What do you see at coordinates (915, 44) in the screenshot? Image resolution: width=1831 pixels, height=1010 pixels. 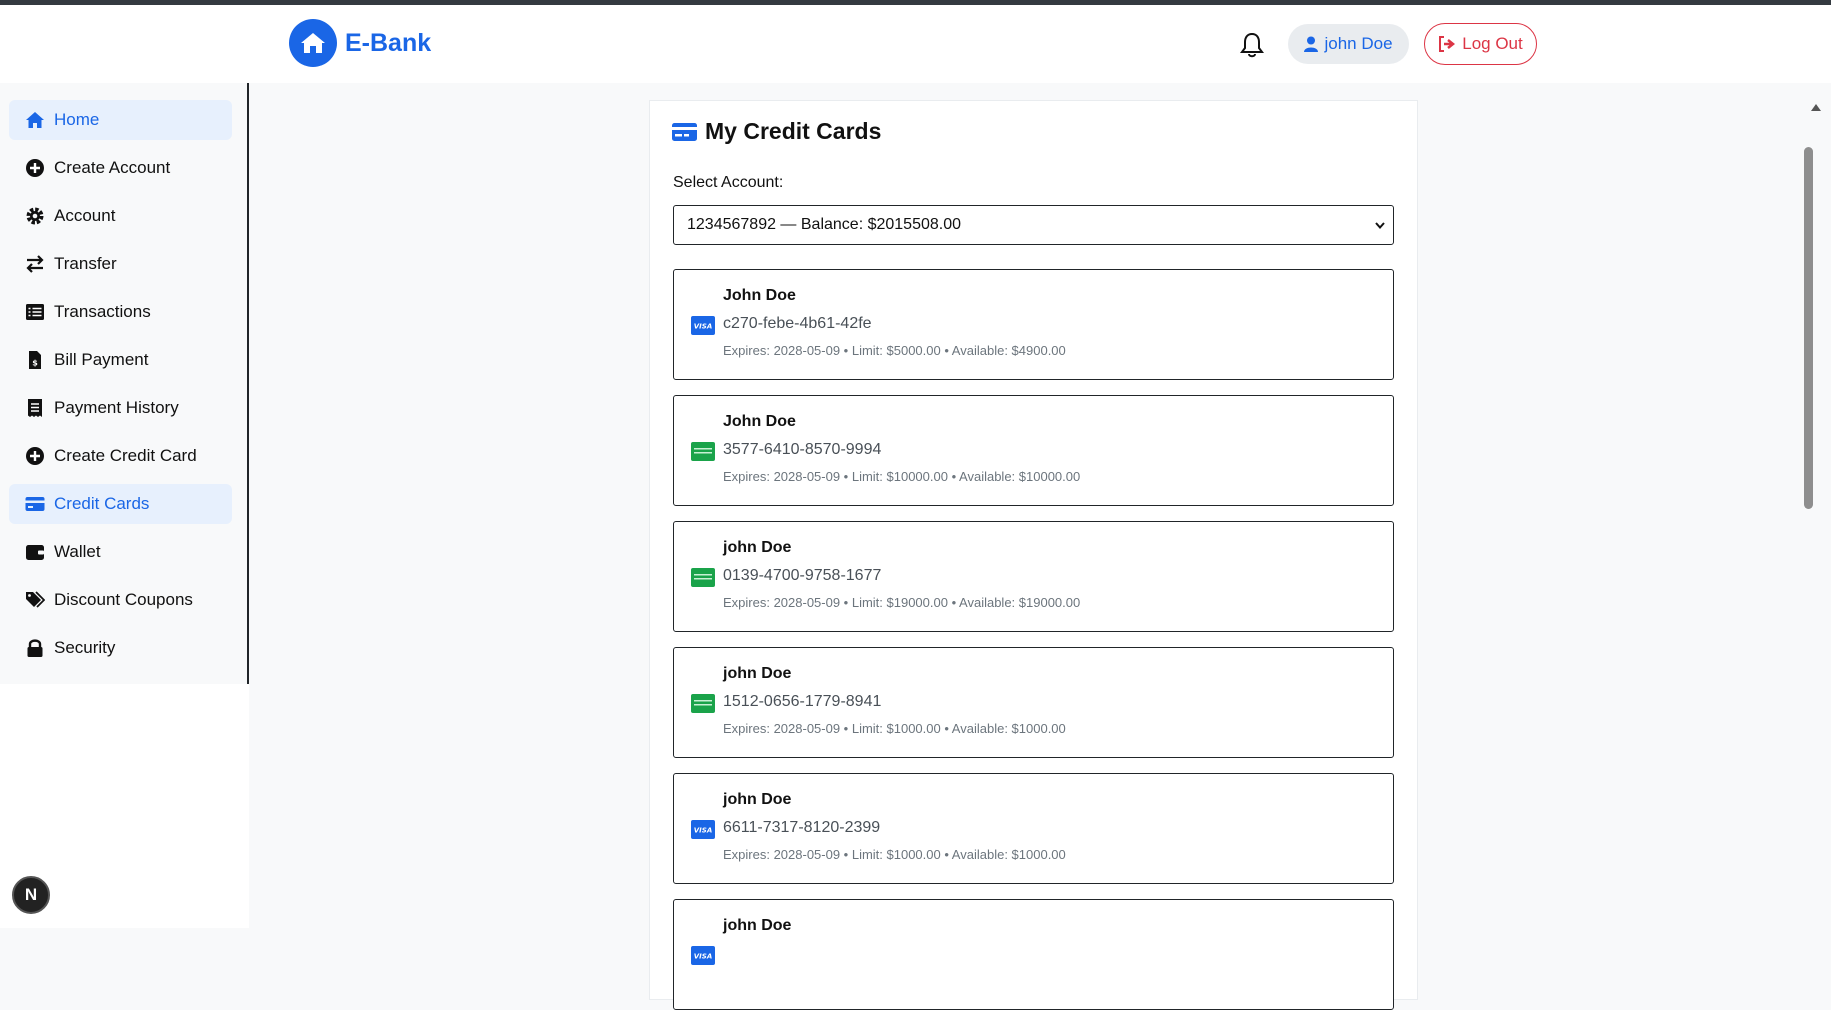 I see `header: E-Bank john Doe Log Out` at bounding box center [915, 44].